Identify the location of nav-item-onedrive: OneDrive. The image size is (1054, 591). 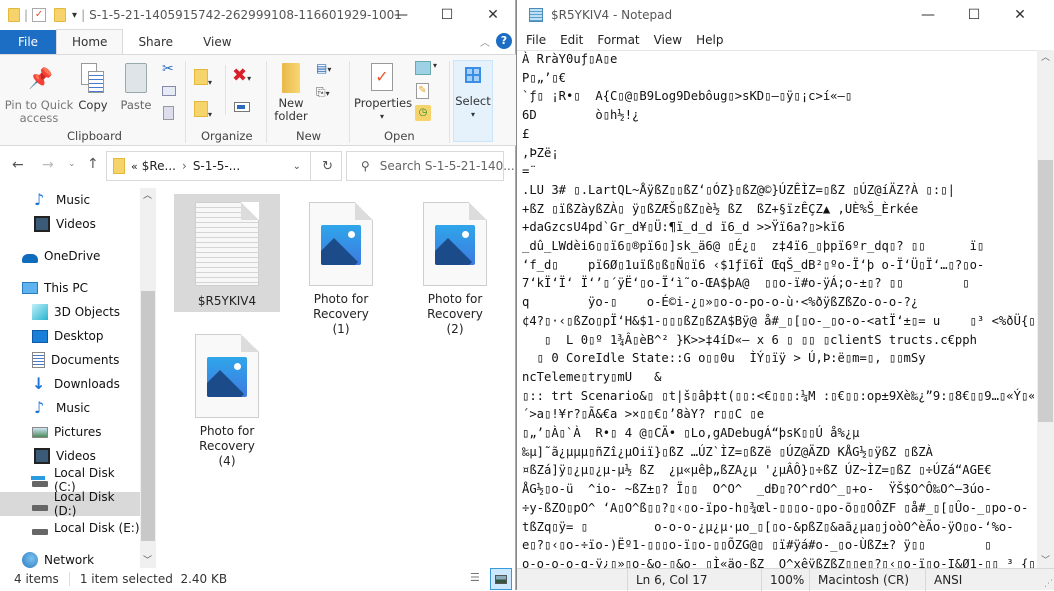
(70, 256).